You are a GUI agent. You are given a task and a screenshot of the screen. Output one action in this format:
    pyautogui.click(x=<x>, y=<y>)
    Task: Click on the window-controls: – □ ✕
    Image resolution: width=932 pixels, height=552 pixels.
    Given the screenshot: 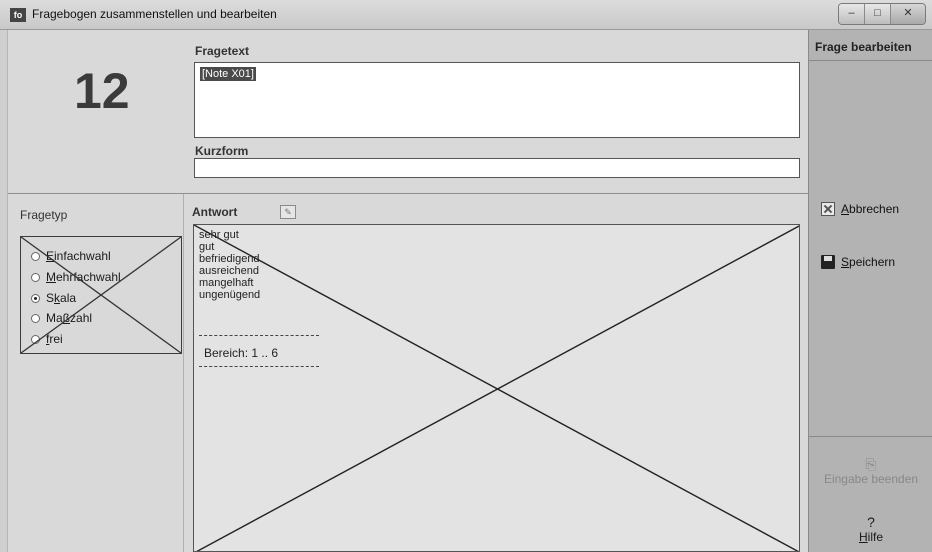 What is the action you would take?
    pyautogui.click(x=882, y=14)
    